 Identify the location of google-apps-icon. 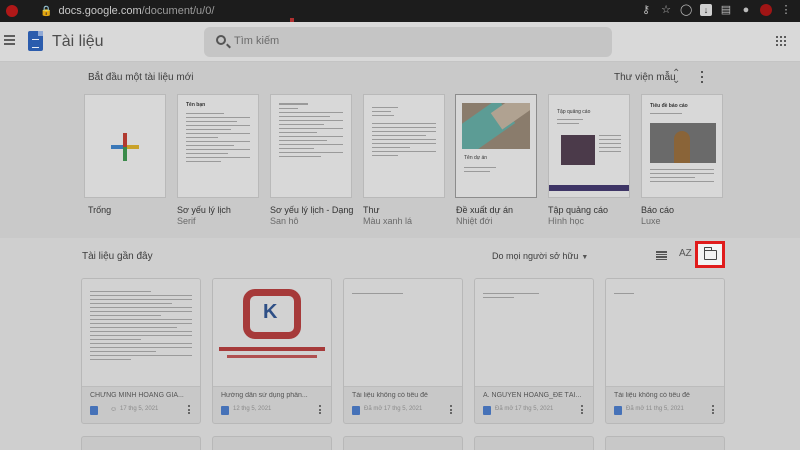
(781, 41).